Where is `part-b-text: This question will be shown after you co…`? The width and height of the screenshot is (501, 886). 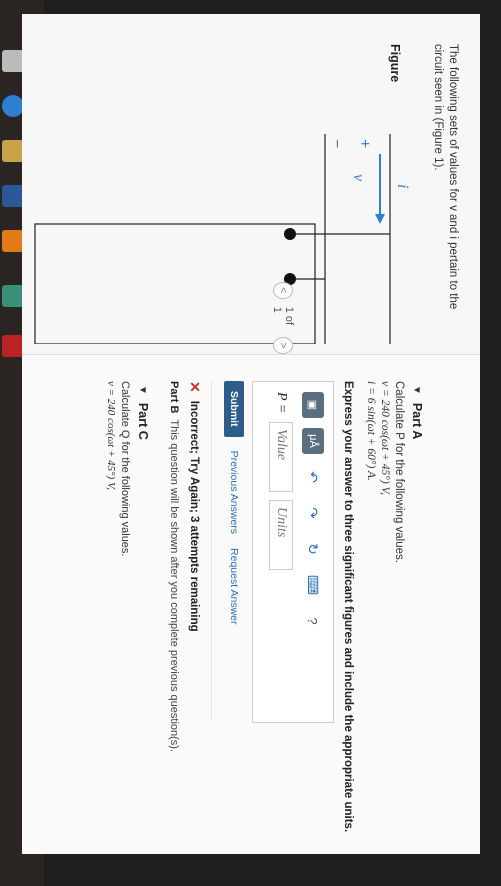
part-b-text: This question will be shown after you co… is located at coordinates (174, 586).